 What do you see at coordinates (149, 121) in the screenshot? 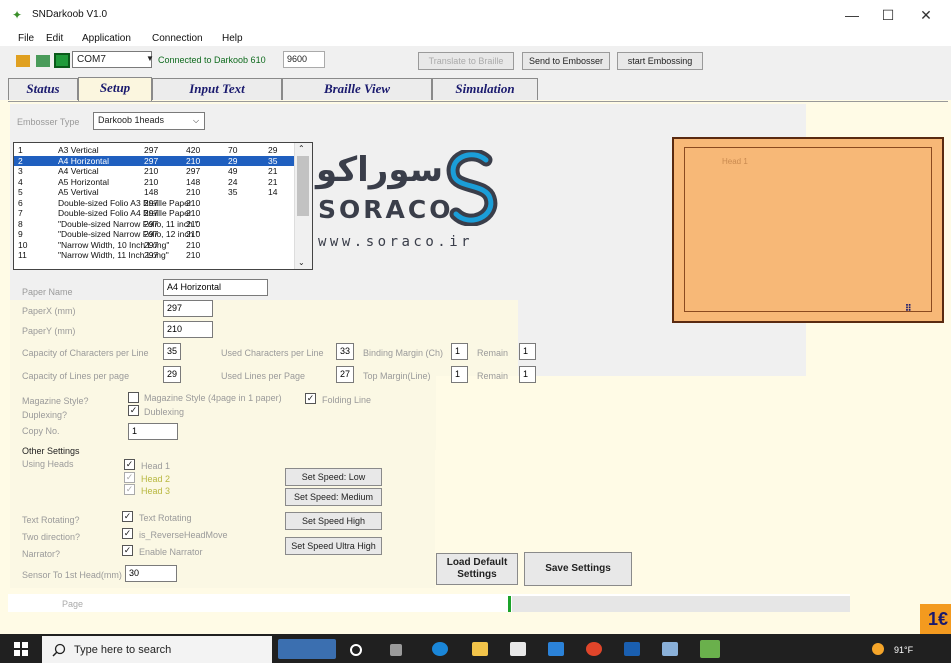
I see `embosser-type-select: Darkoob 1heads` at bounding box center [149, 121].